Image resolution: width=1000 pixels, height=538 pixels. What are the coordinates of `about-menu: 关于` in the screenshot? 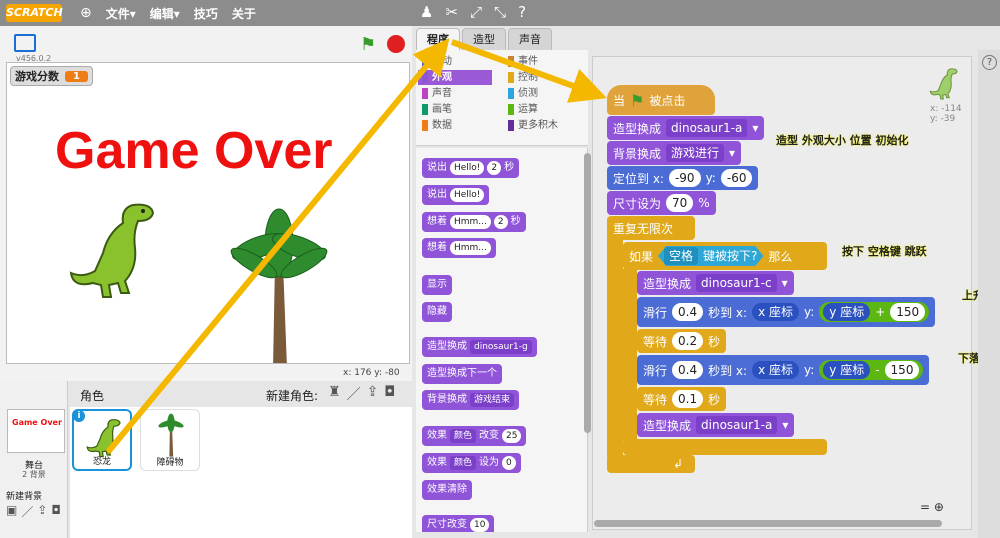 It's located at (244, 13).